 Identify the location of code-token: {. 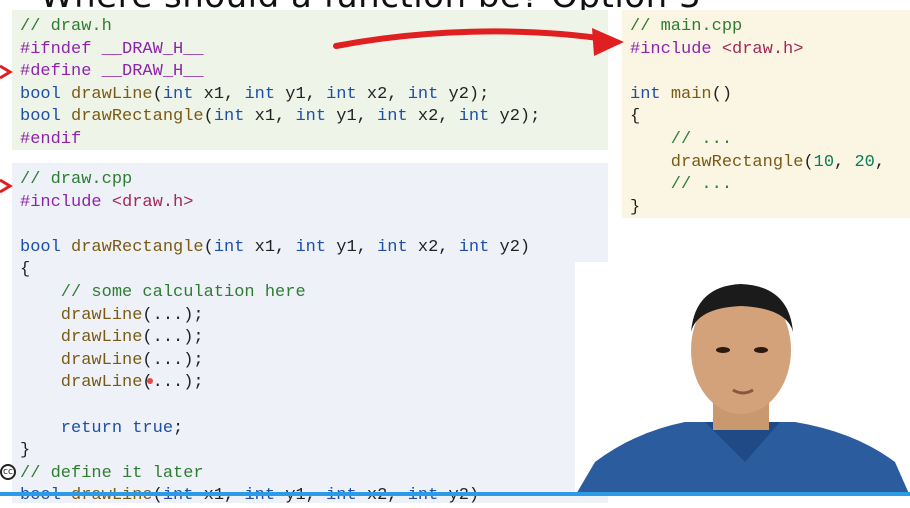
(635, 117).